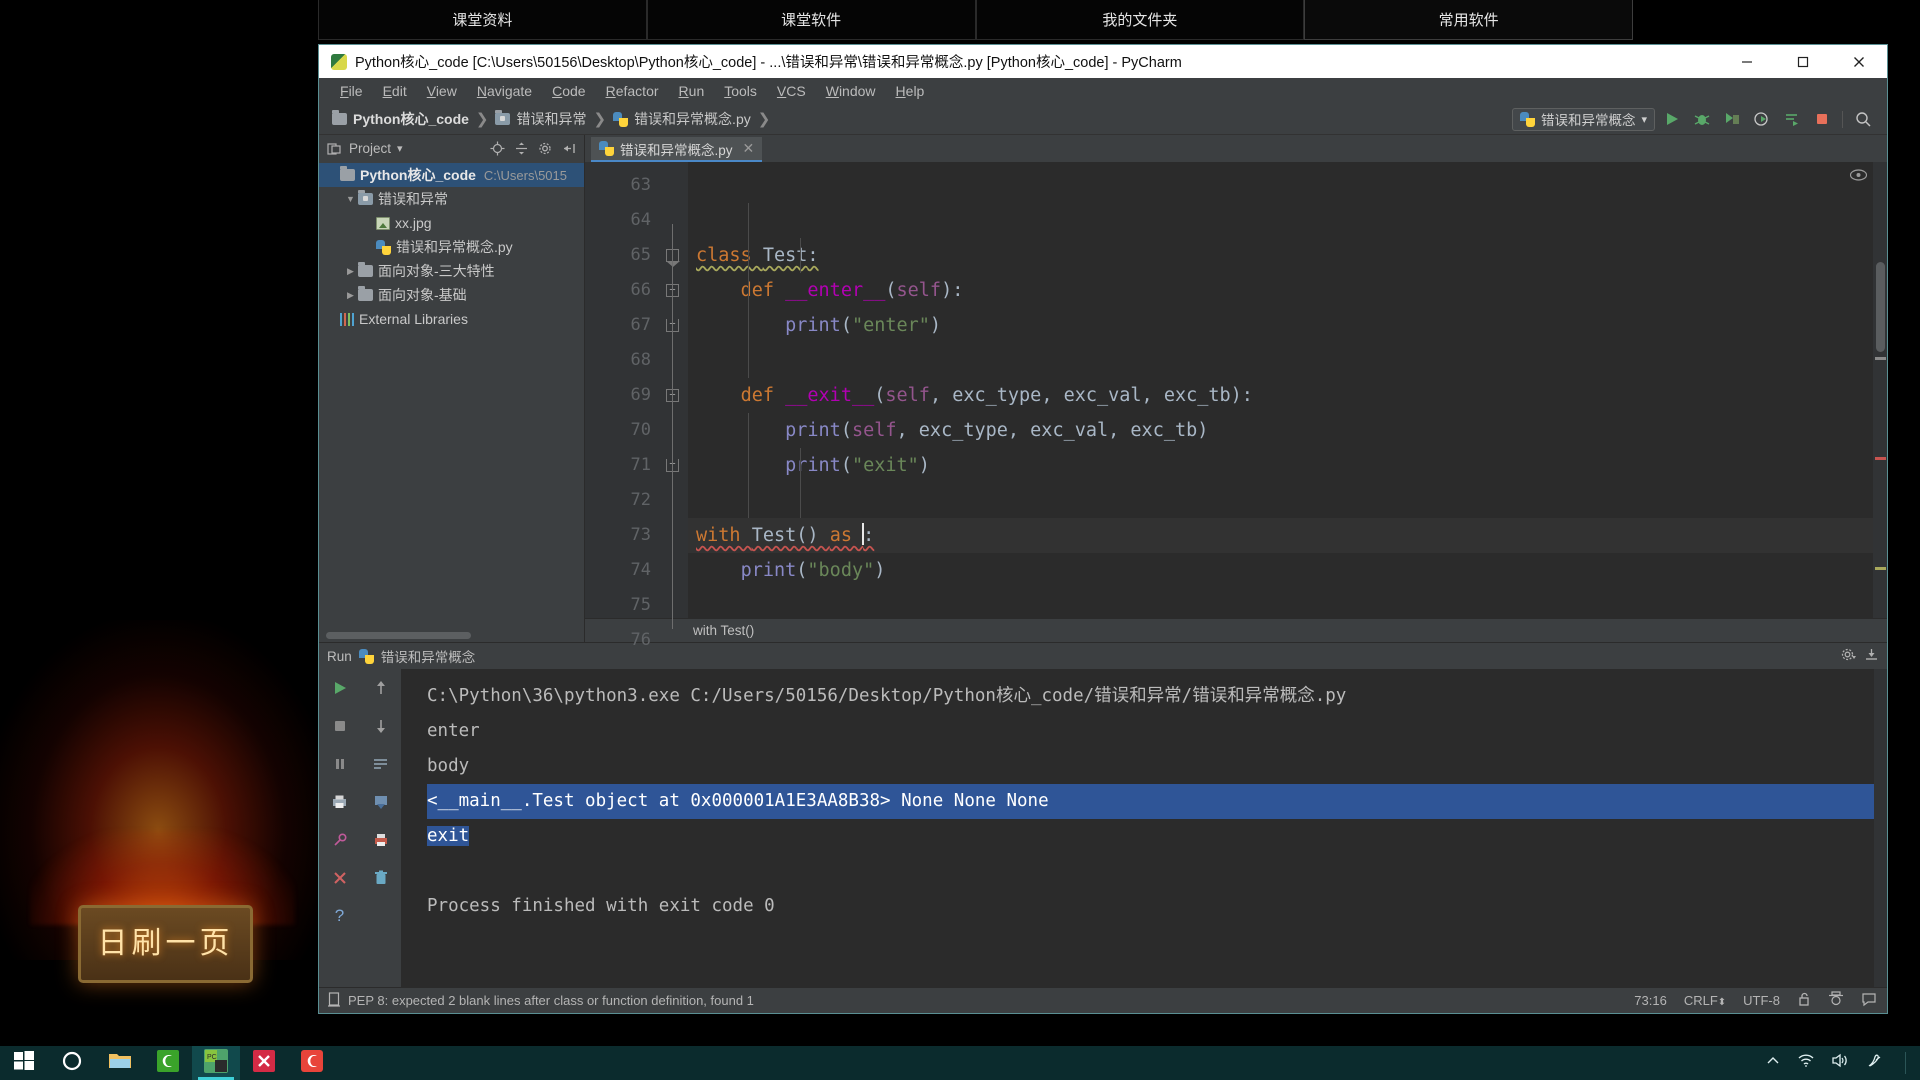  Describe the element at coordinates (451, 295) in the screenshot. I see `tree-node-5: ▶ 面向对象-基础` at that location.